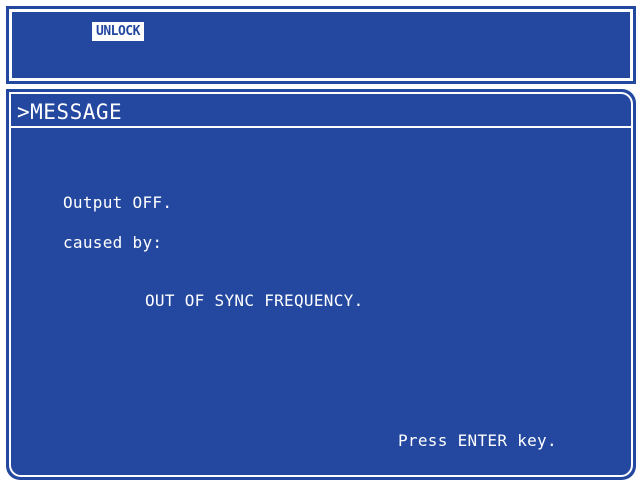 This screenshot has height=482, width=640. Describe the element at coordinates (254, 300) in the screenshot. I see `cause-detail-text: OUT OF SYNC FREQUENCY.` at that location.